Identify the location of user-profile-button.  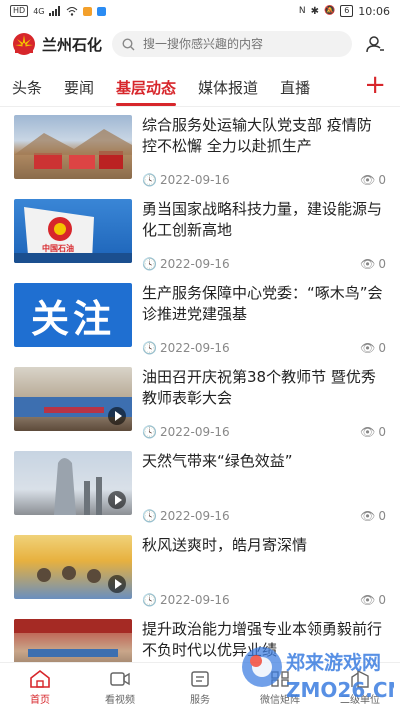
(375, 44).